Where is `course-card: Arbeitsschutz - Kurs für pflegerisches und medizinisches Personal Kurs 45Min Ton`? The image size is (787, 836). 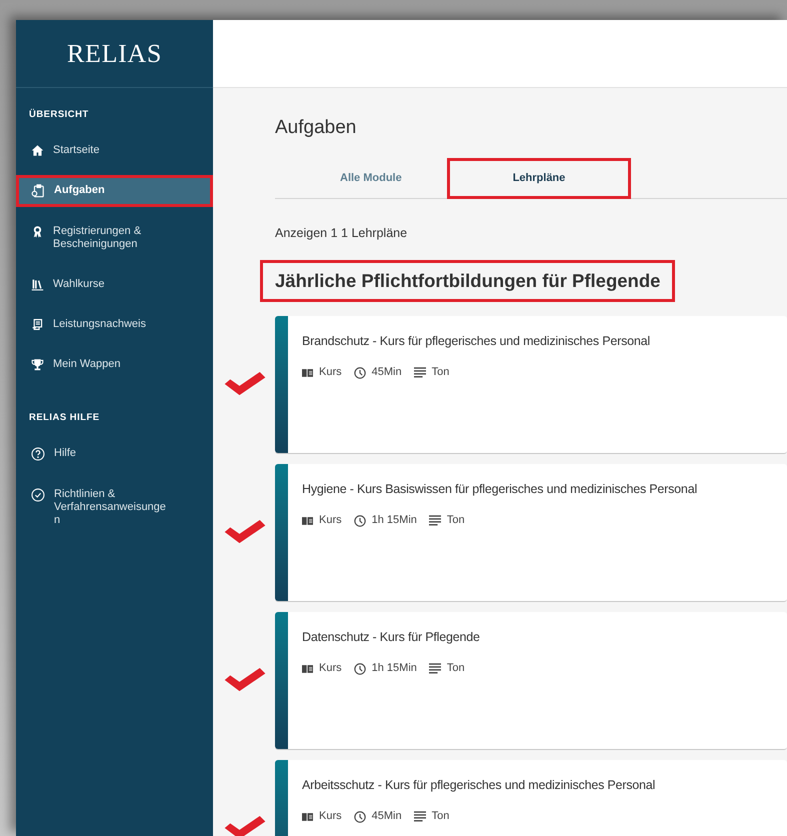 course-card: Arbeitsschutz - Kurs für pflegerisches und medizinisches Personal Kurs 45Min Ton is located at coordinates (531, 798).